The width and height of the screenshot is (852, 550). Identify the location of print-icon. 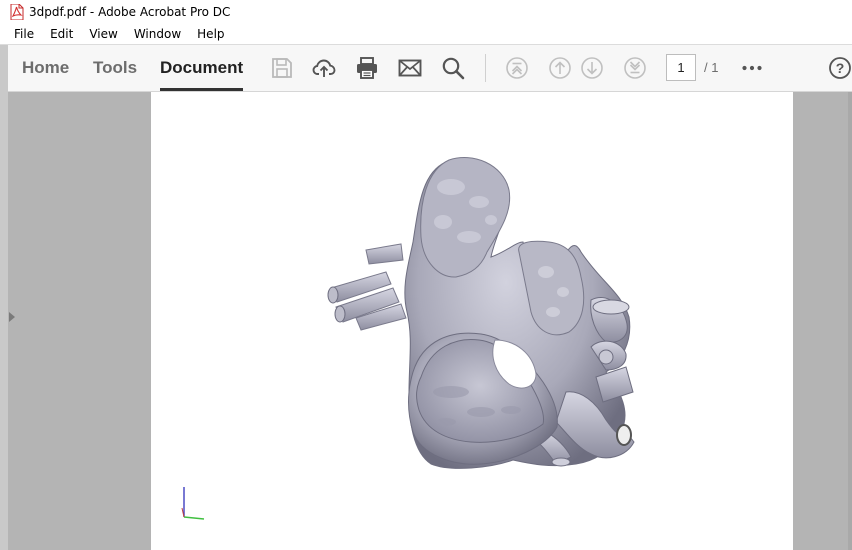
(367, 68).